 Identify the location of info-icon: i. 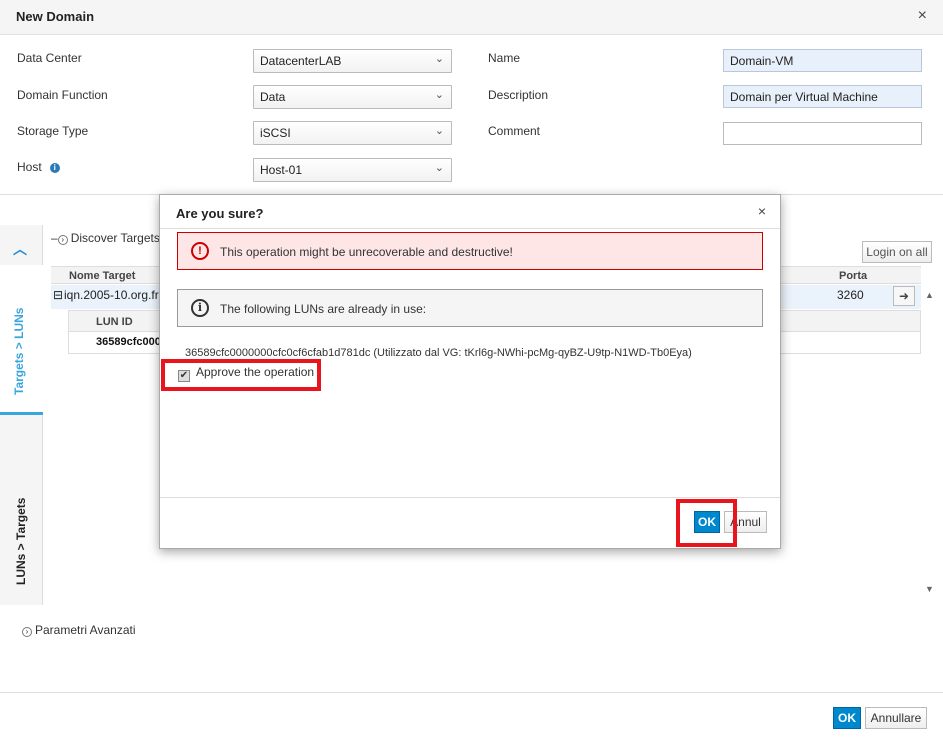
(200, 308).